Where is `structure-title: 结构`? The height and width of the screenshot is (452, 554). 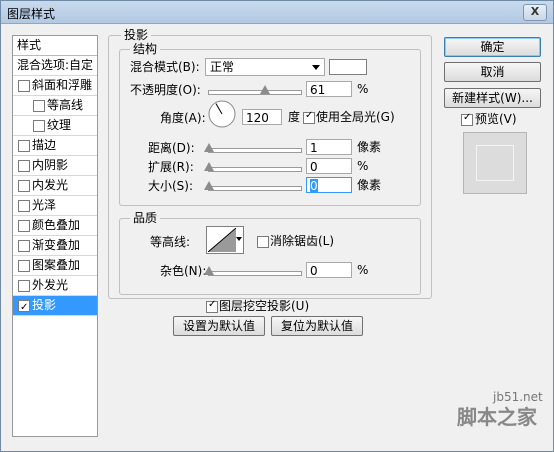
structure-title: 结构 is located at coordinates (145, 49).